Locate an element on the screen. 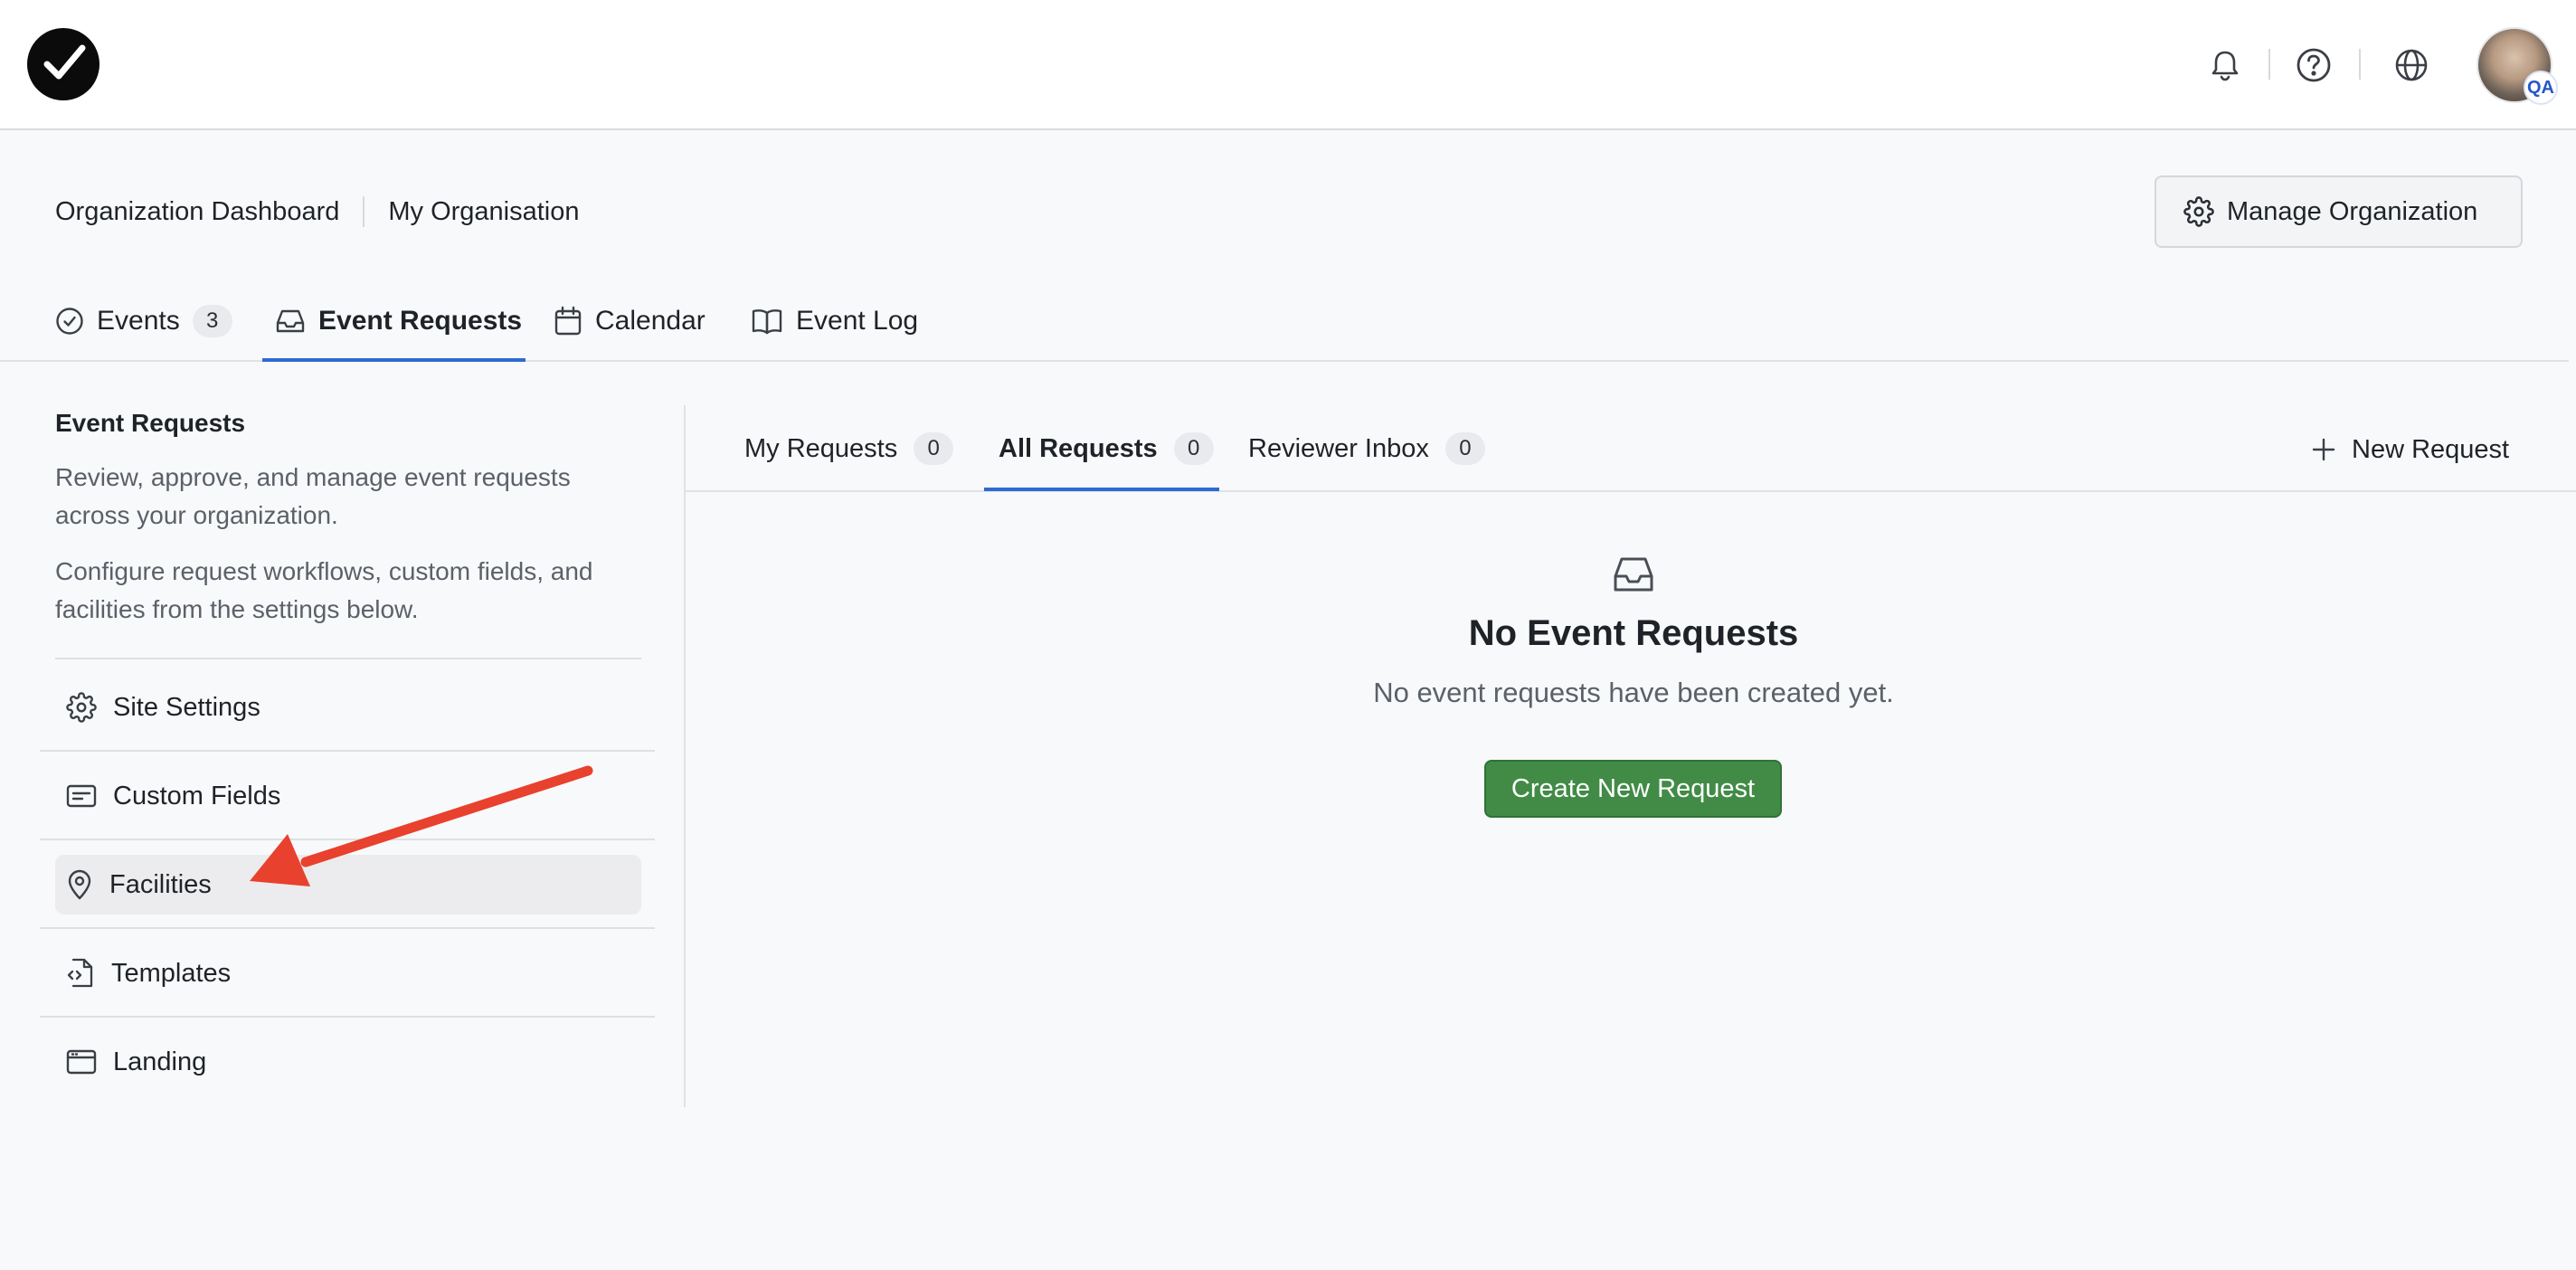  sidebar-item-landing: Landing is located at coordinates (348, 1062).